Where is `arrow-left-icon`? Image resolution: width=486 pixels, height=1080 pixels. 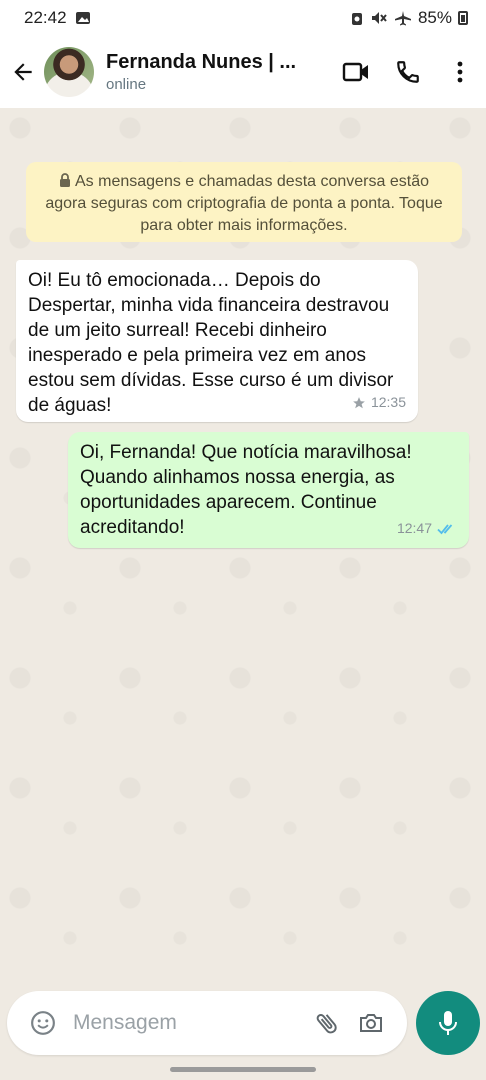
arrow-left-icon is located at coordinates (23, 72).